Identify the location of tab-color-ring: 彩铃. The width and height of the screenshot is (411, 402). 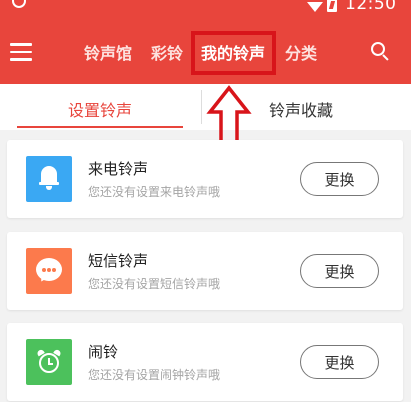
(167, 52).